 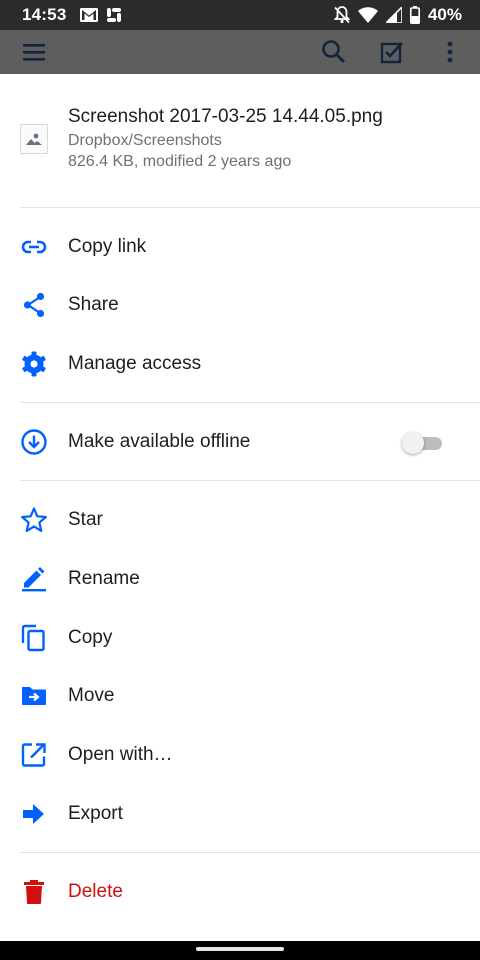 What do you see at coordinates (367, 15) in the screenshot?
I see `wifi-icon` at bounding box center [367, 15].